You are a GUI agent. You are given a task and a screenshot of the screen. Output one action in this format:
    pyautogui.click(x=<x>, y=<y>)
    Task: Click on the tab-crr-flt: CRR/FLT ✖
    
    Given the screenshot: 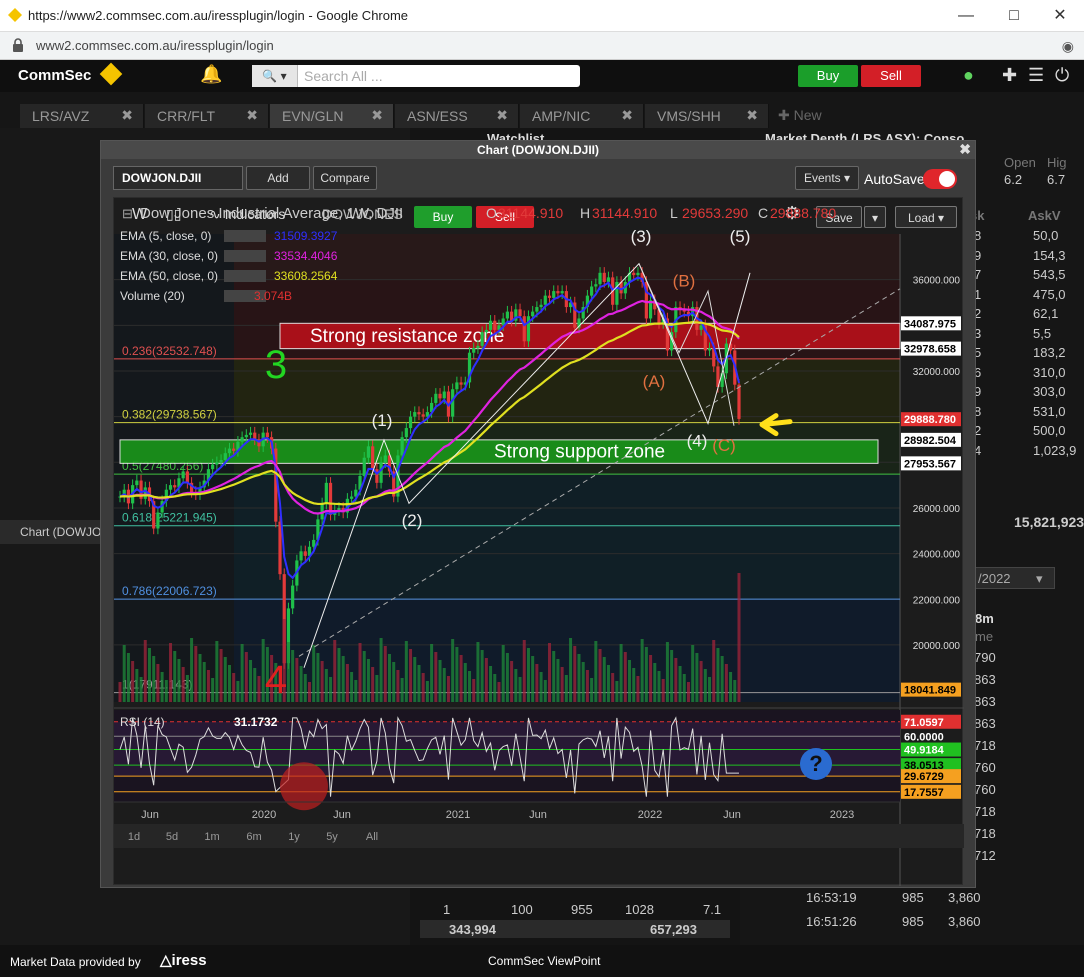 What is the action you would take?
    pyautogui.click(x=207, y=116)
    